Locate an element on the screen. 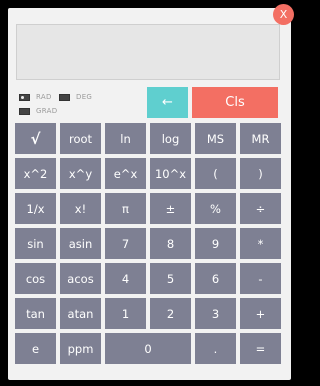  exp-button: e^x is located at coordinates (125, 173).